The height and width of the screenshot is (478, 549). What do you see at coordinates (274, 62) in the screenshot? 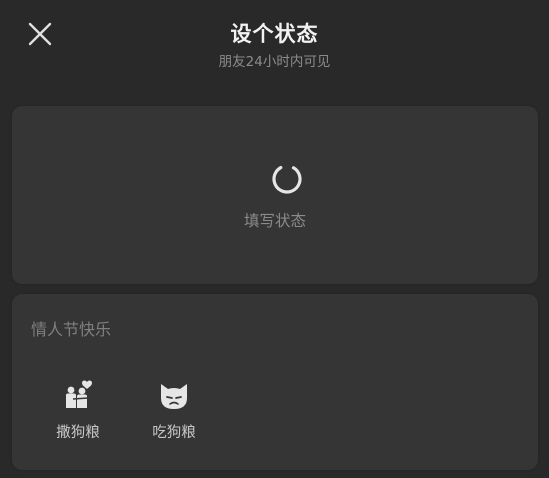
I see `page-subtitle: 朋友24小时内可见` at bounding box center [274, 62].